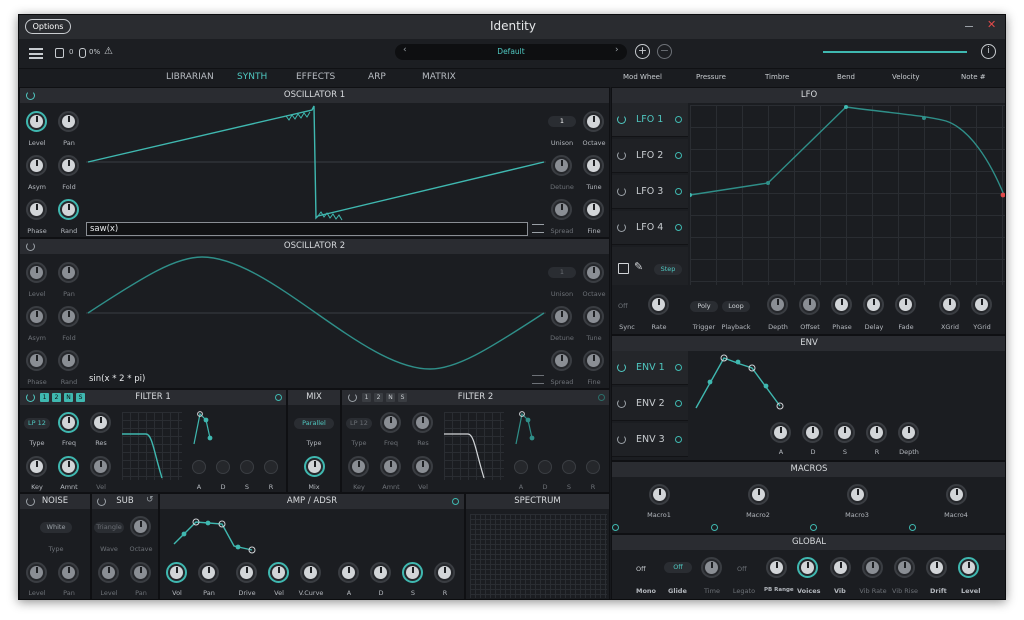  Describe the element at coordinates (873, 304) in the screenshot. I see `lfo-delay-knob` at that location.